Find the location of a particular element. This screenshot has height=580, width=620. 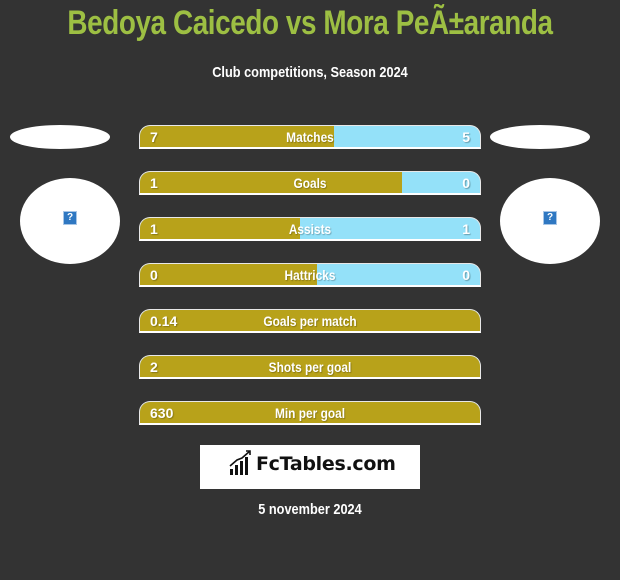

stat-label: Goals per match is located at coordinates (310, 321).